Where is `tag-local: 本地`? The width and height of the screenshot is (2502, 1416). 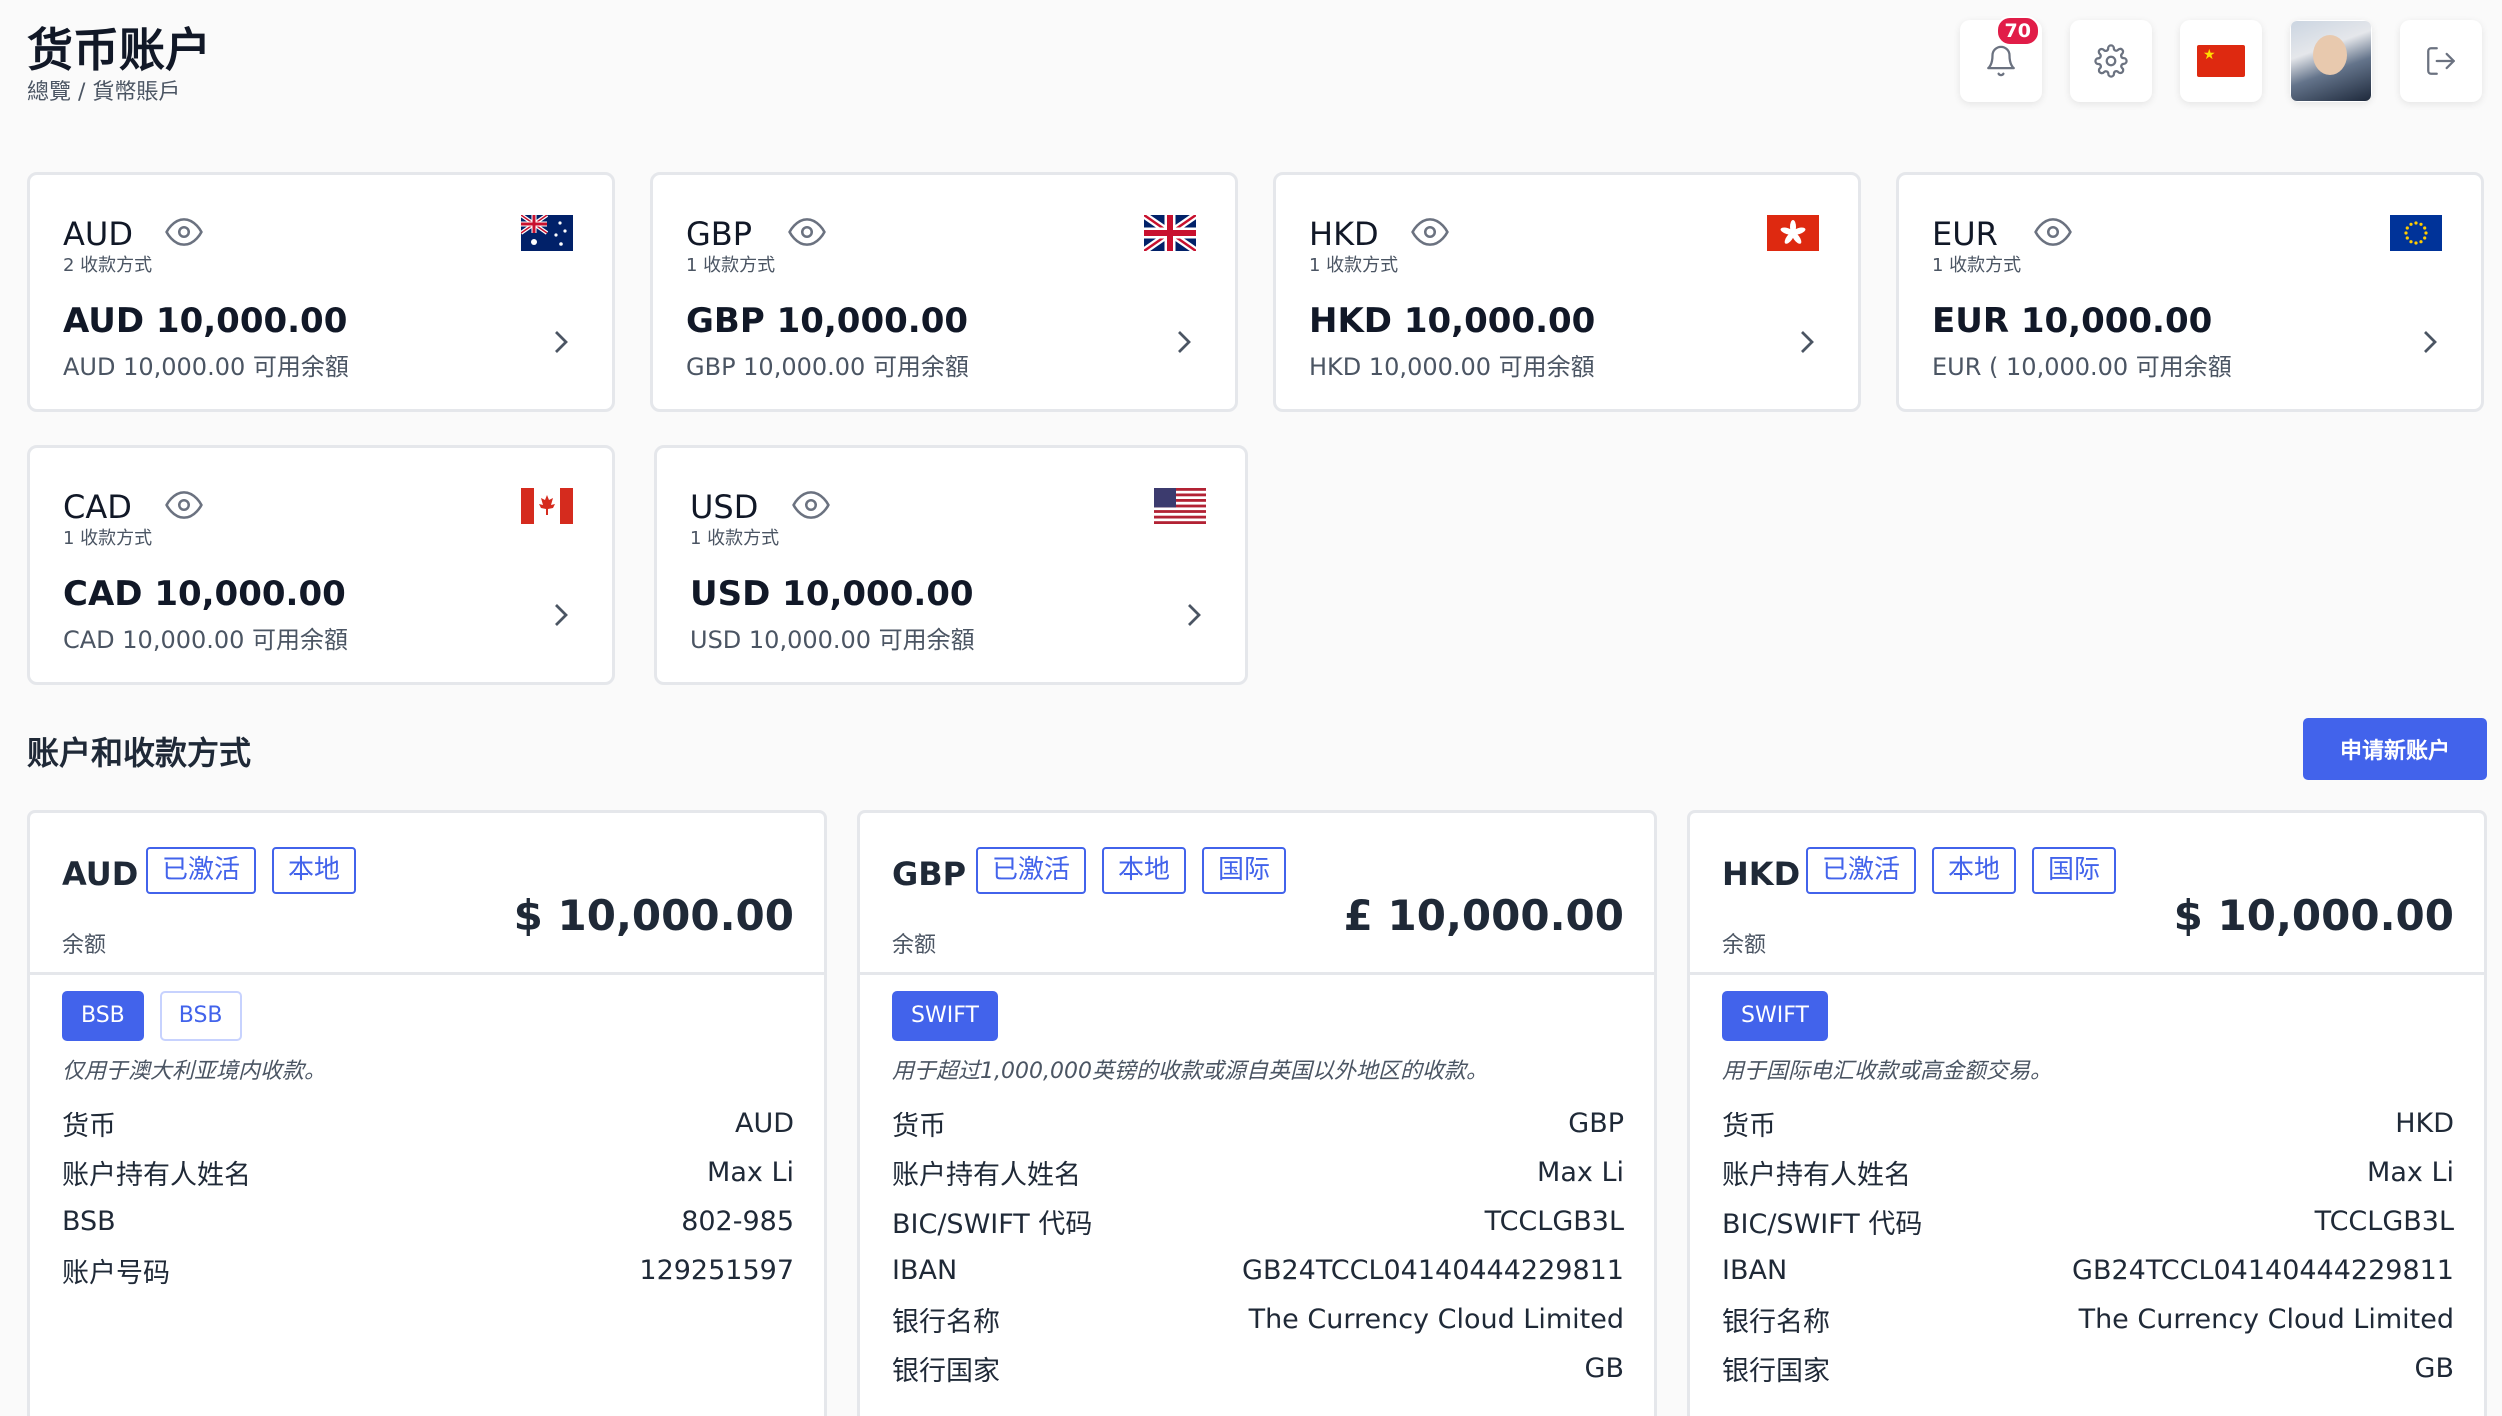 tag-local: 本地 is located at coordinates (1974, 871).